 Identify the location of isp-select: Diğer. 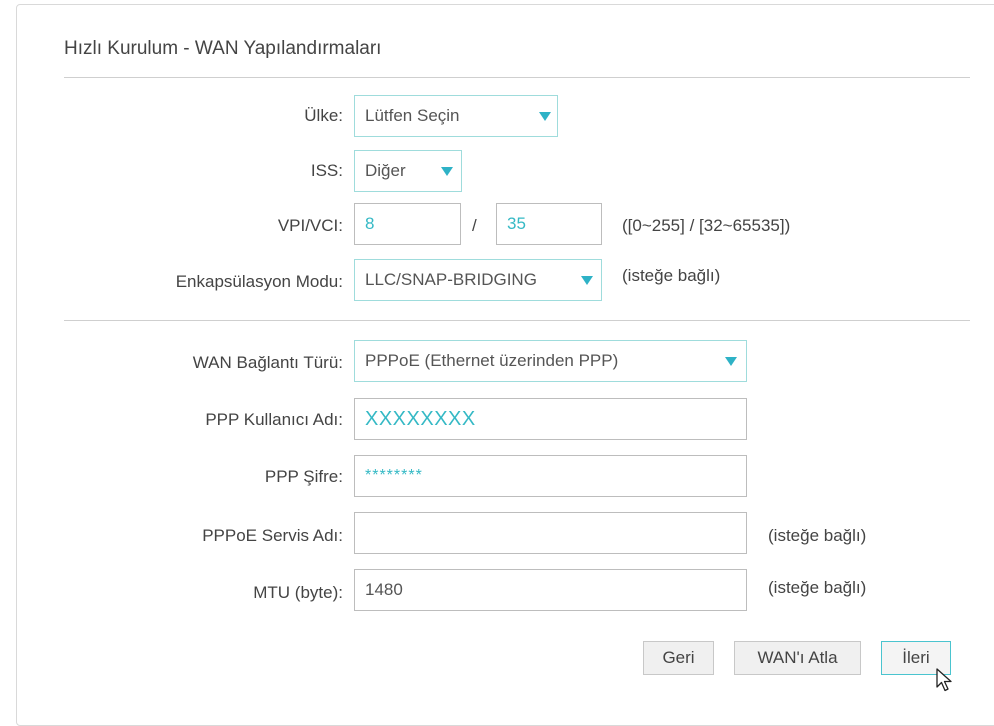
(408, 171).